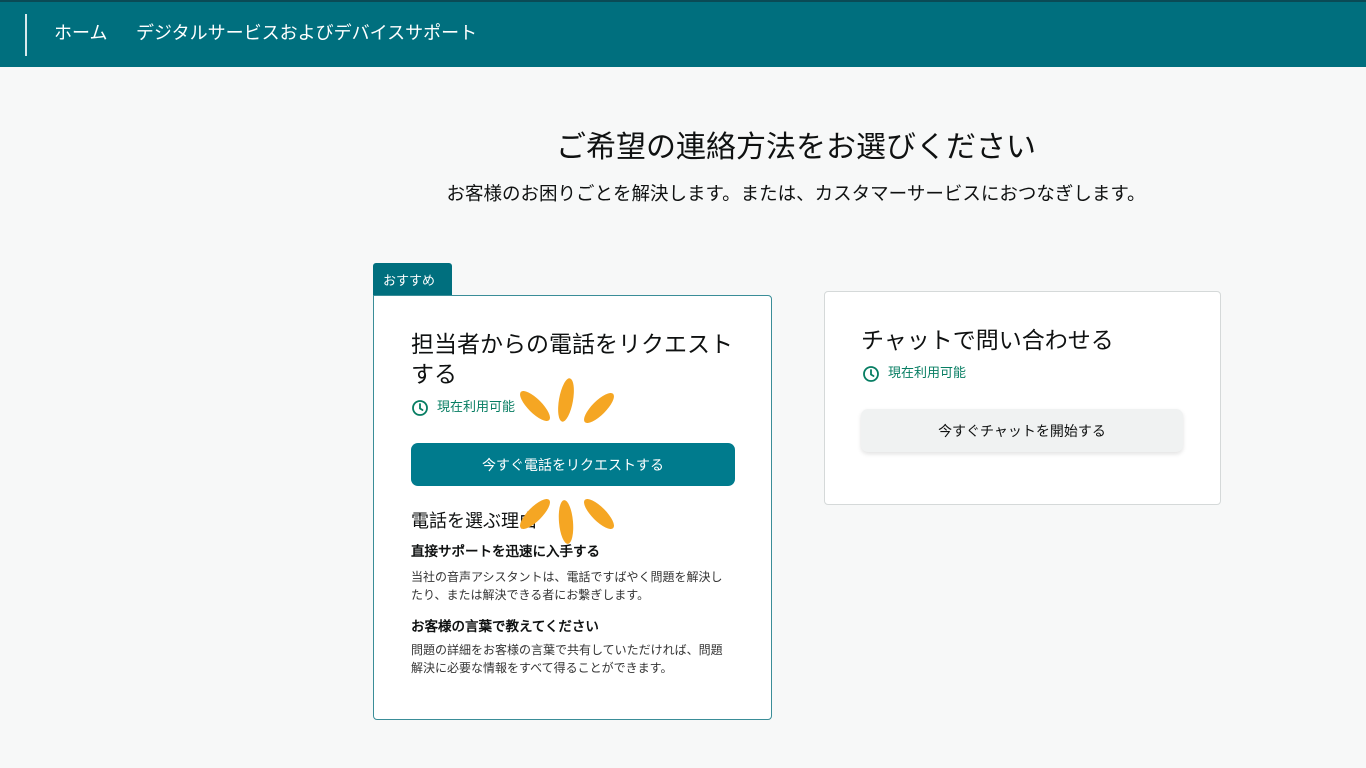 The width and height of the screenshot is (1366, 768). I want to click on nav-divider, so click(26, 35).